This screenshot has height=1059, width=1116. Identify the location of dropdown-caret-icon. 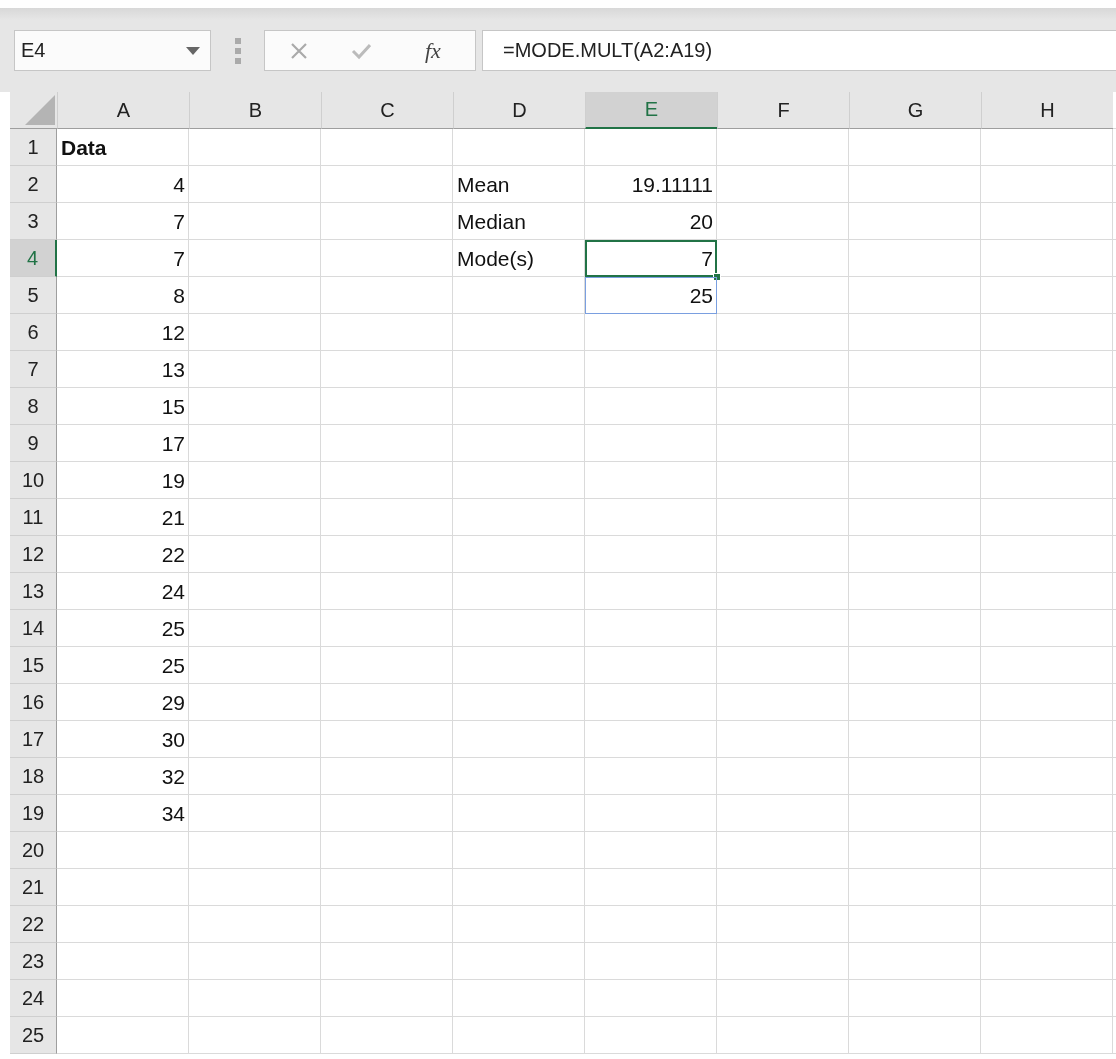
(193, 50).